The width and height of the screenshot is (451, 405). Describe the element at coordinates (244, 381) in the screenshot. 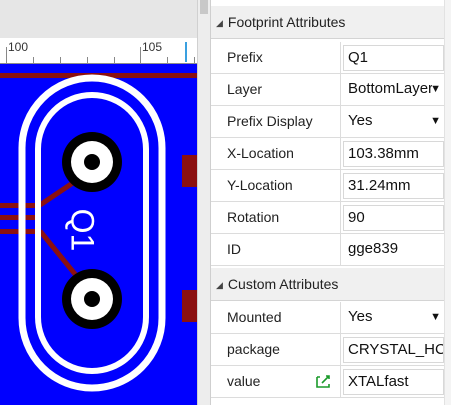

I see `value-label-text: value` at that location.